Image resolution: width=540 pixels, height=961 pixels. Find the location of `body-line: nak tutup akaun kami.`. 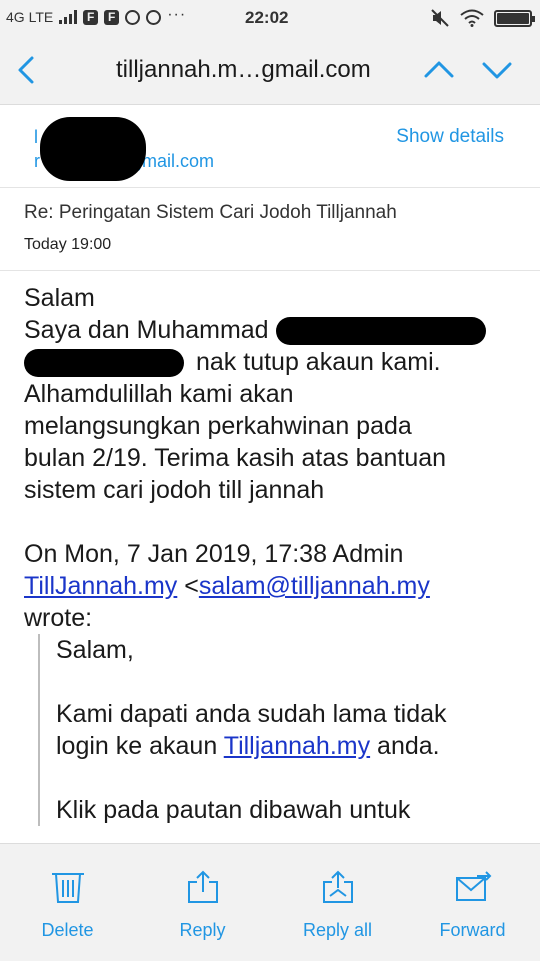

body-line: nak tutup akaun kami. is located at coordinates (274, 362).